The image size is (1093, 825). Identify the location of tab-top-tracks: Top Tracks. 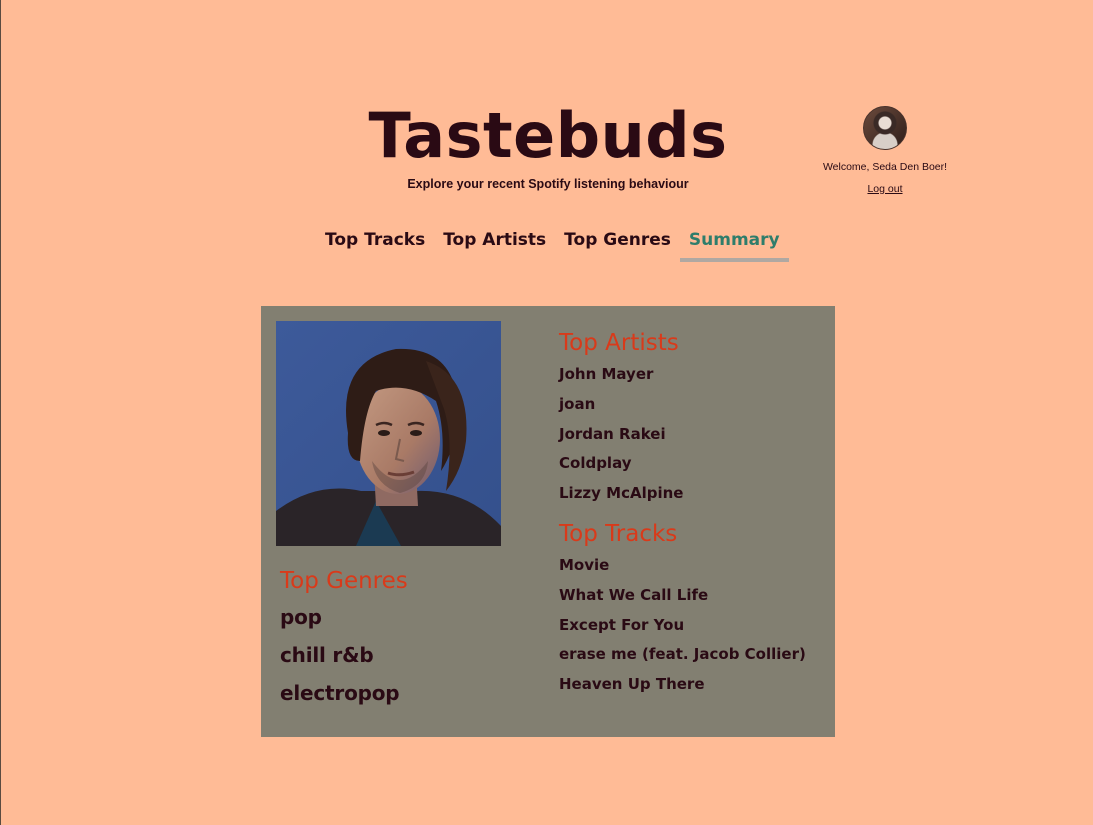
(375, 244).